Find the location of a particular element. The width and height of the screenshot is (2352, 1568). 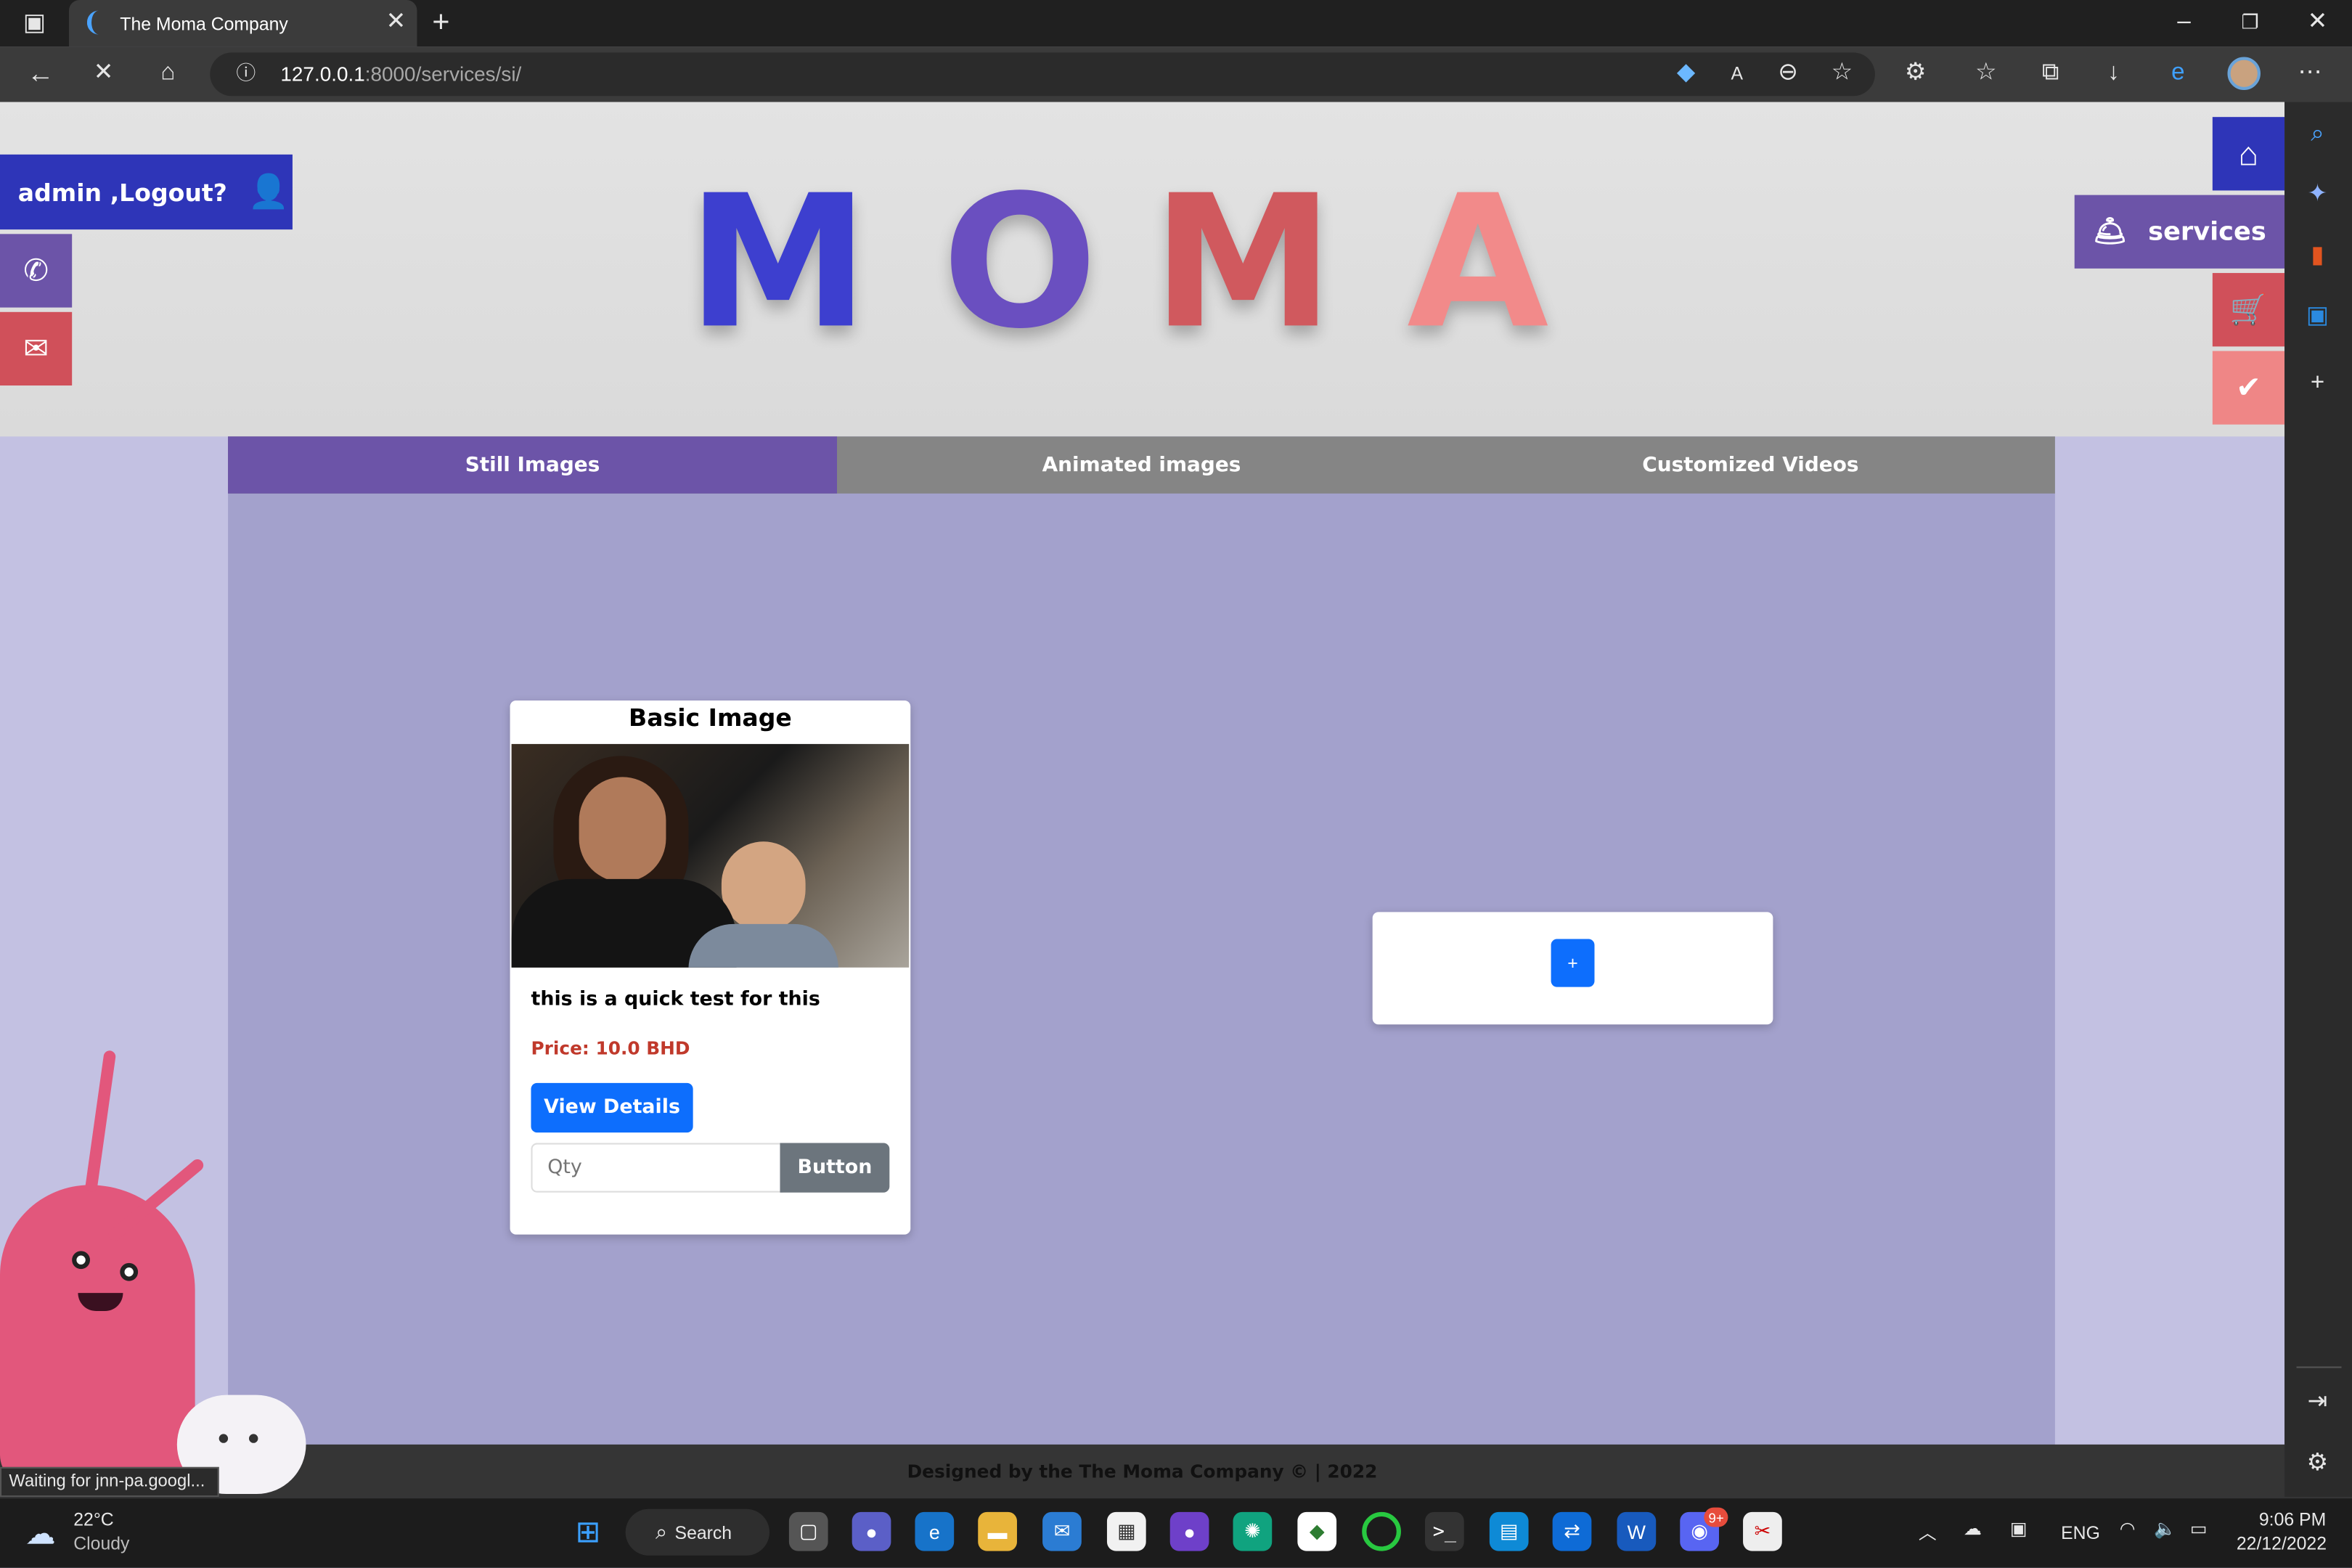

back-arrow-icon: ← is located at coordinates (41, 73).